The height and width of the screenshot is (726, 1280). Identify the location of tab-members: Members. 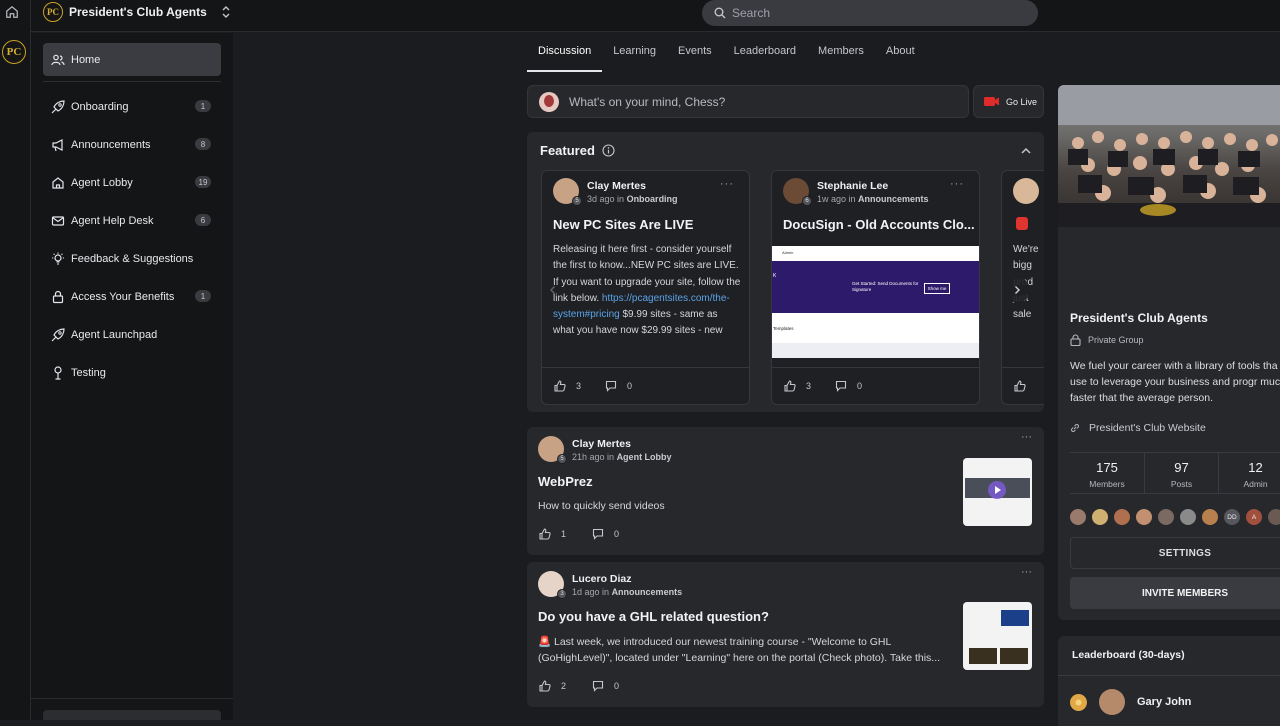
(841, 56).